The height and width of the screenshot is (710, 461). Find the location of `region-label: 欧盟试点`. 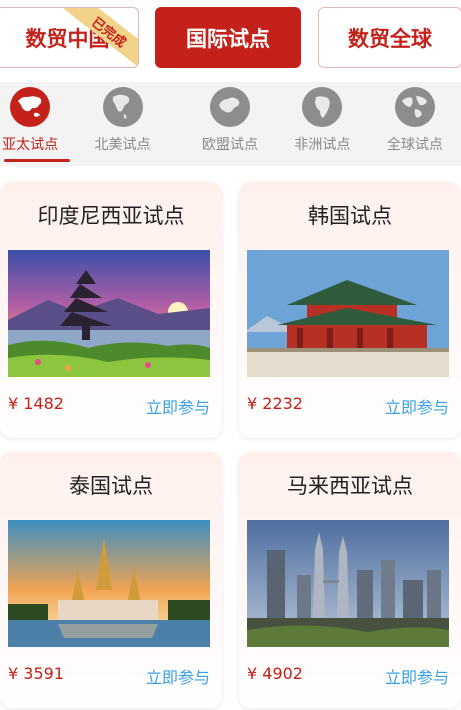

region-label: 欧盟试点 is located at coordinates (230, 145).